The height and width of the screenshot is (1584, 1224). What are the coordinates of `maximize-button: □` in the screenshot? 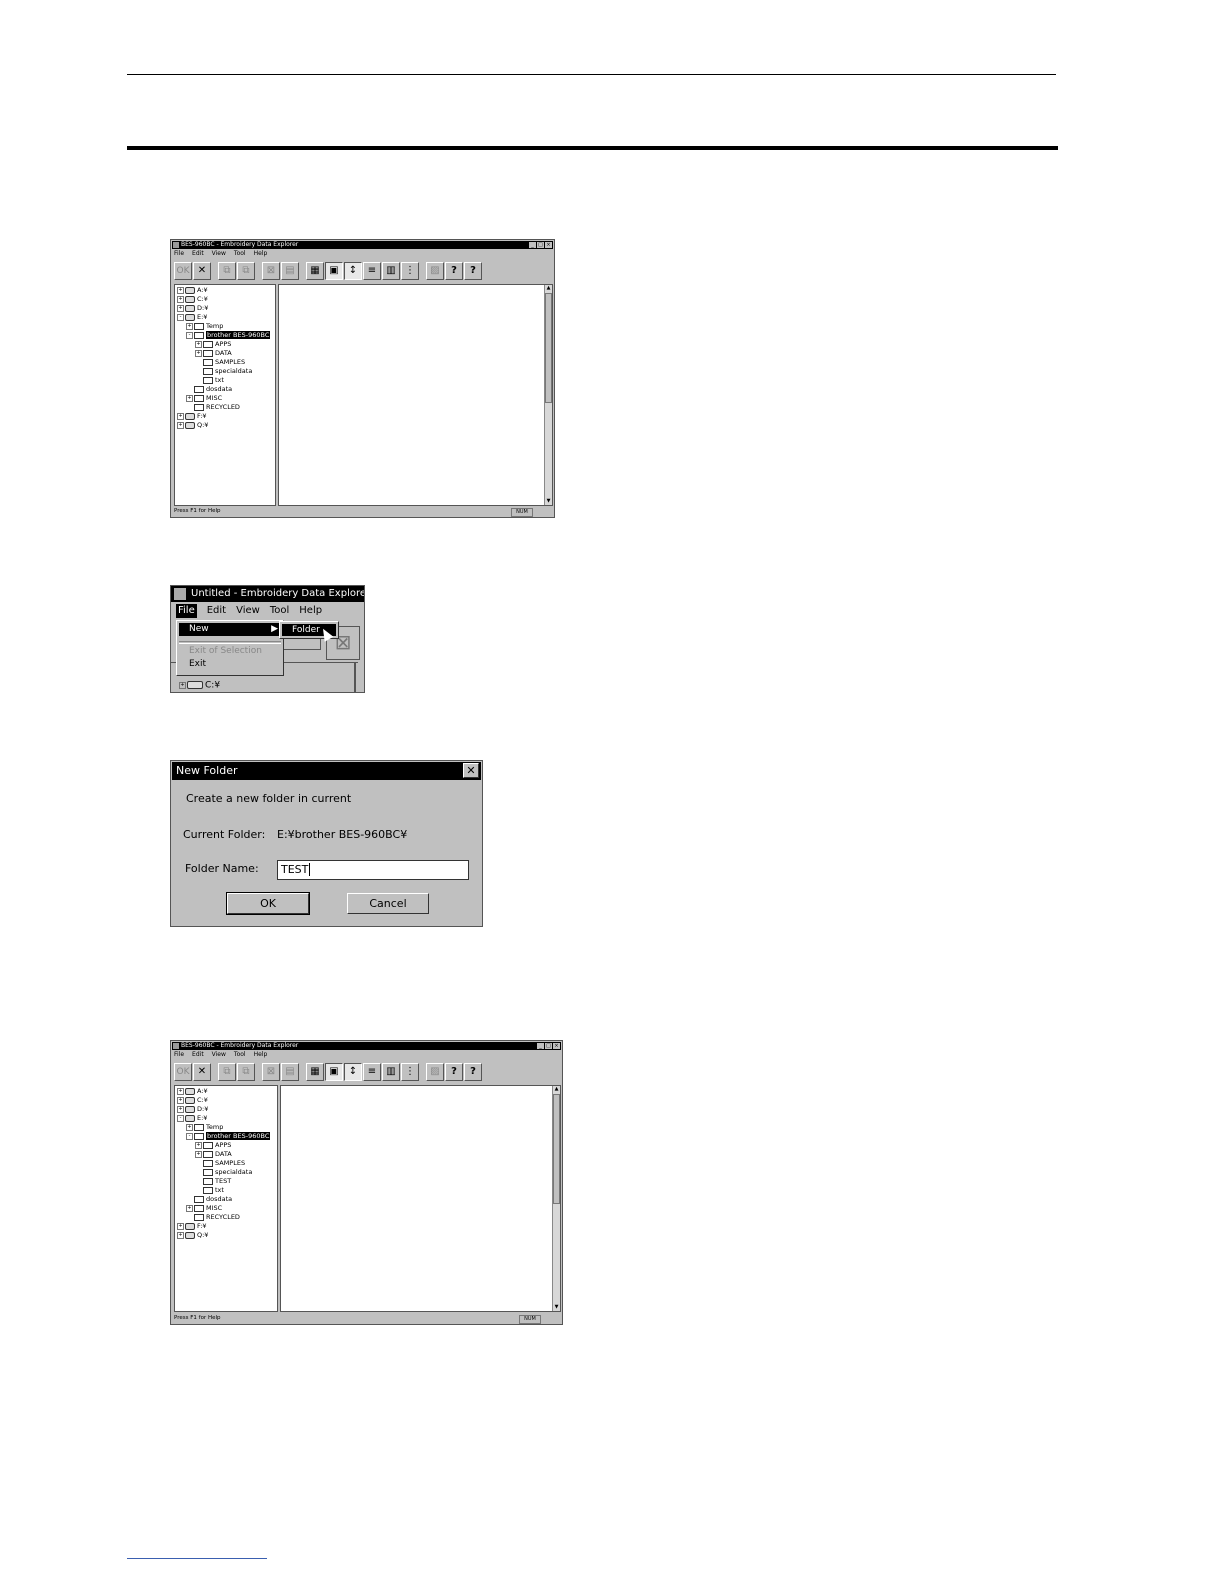 It's located at (548, 1046).